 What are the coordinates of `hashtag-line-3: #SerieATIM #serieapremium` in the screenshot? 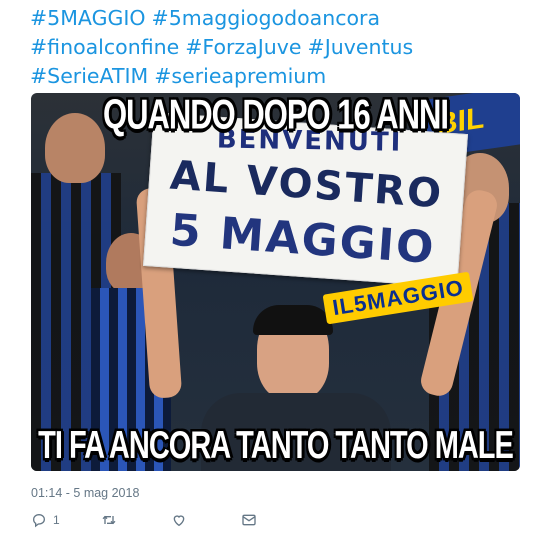 It's located at (280, 76).